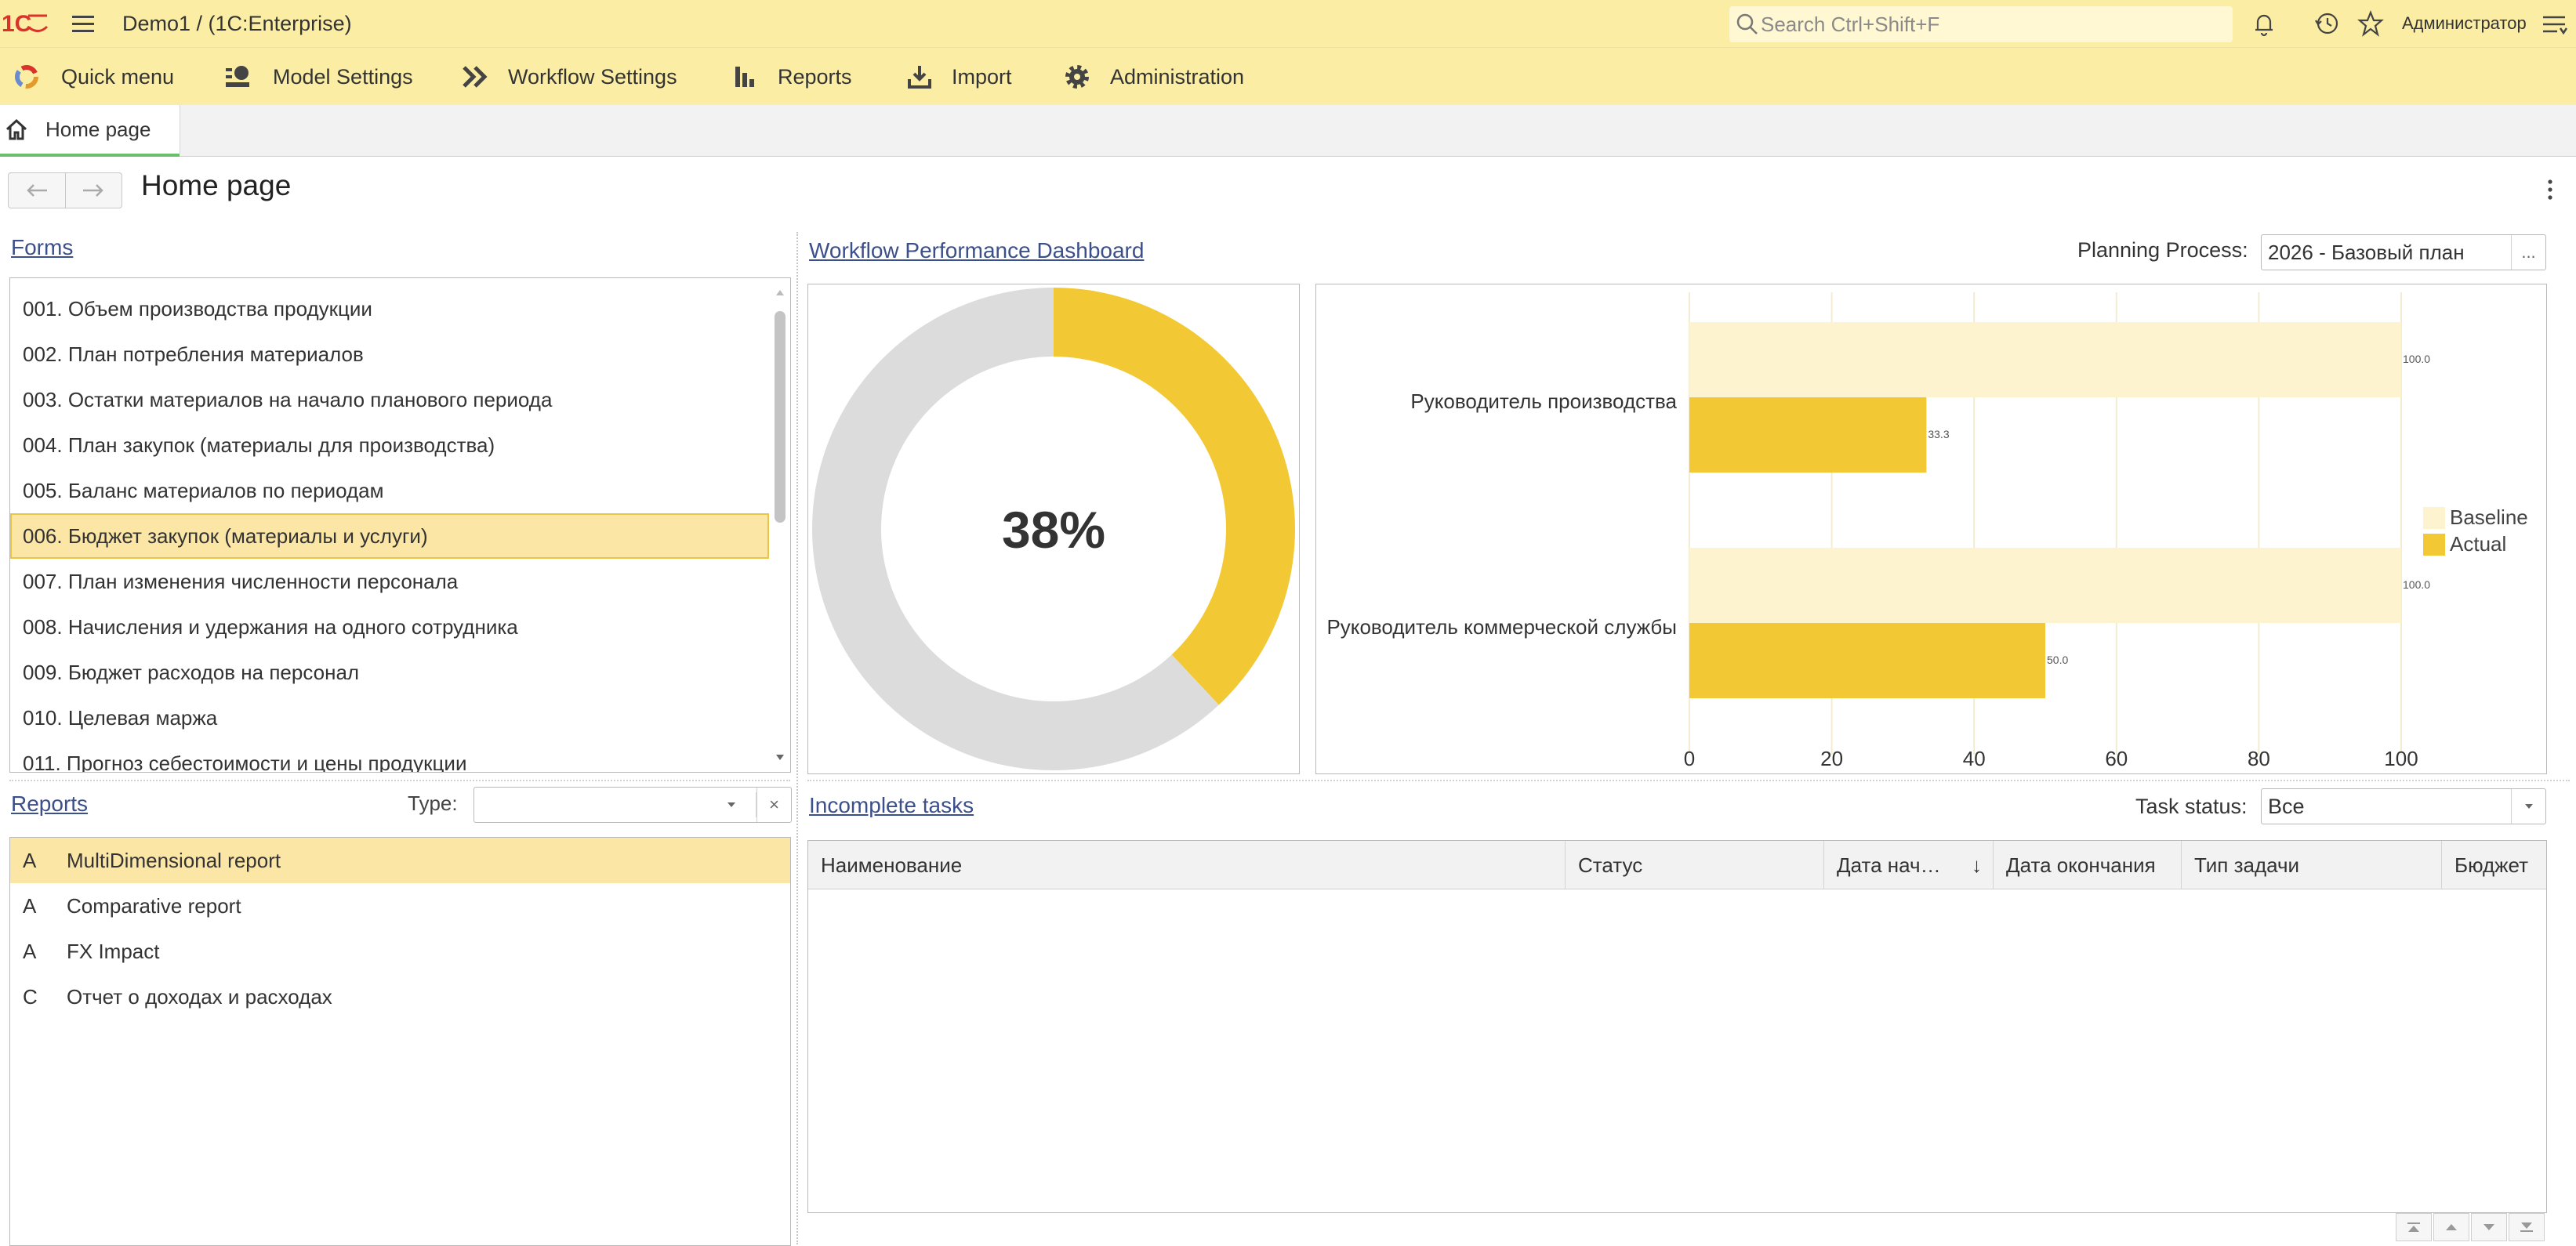  Describe the element at coordinates (400, 951) in the screenshot. I see `report-item: A FX Impact` at that location.